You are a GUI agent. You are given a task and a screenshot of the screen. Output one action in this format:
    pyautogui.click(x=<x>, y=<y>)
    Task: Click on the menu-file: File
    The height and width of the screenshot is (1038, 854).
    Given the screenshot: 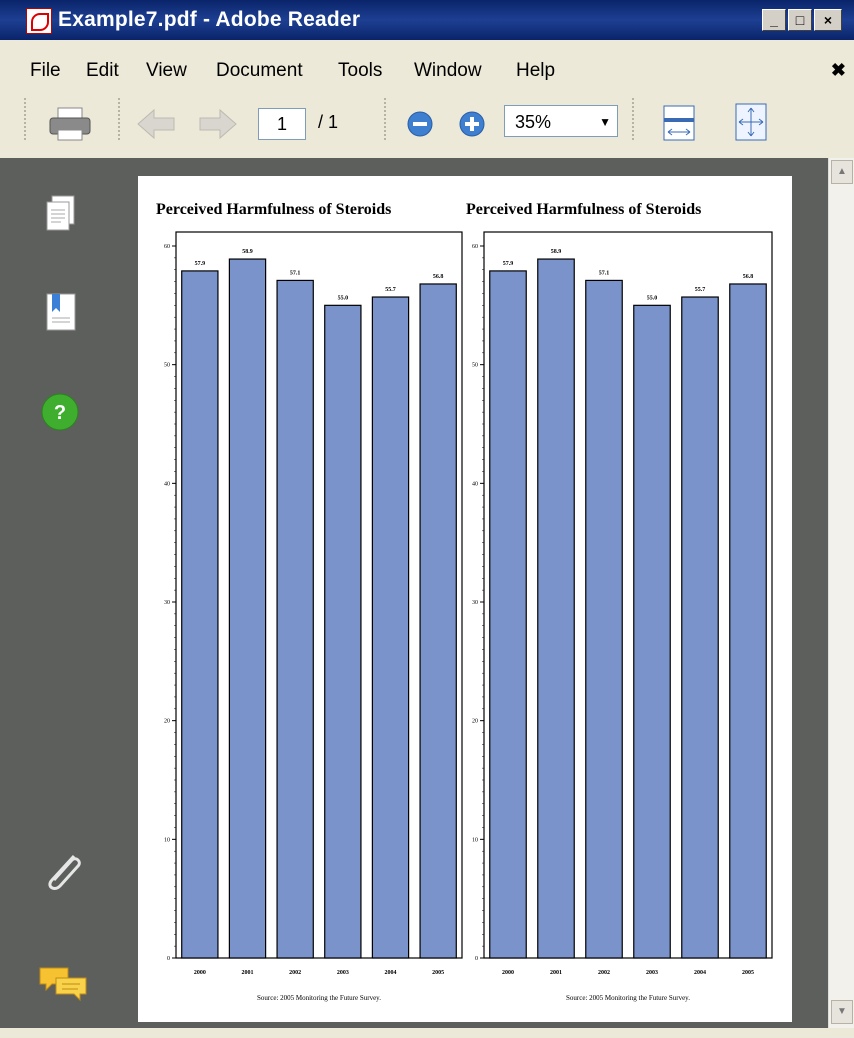 What is the action you would take?
    pyautogui.click(x=45, y=71)
    